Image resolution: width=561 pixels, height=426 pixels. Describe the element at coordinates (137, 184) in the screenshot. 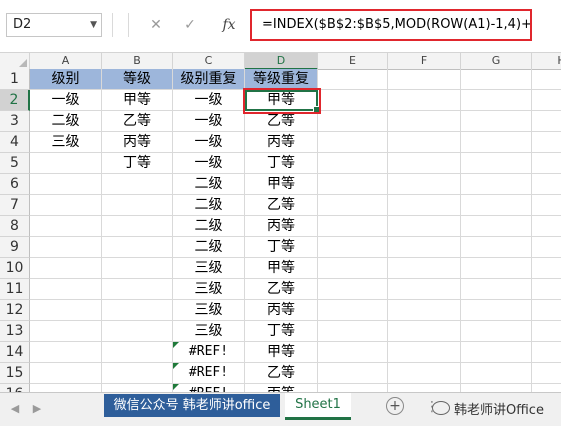

I see `cell-b6` at that location.